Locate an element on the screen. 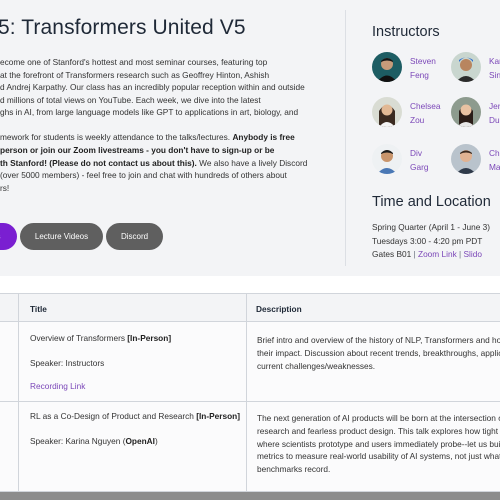 This screenshot has height=500, width=500. instructor-first-name: Jer is located at coordinates (494, 106).